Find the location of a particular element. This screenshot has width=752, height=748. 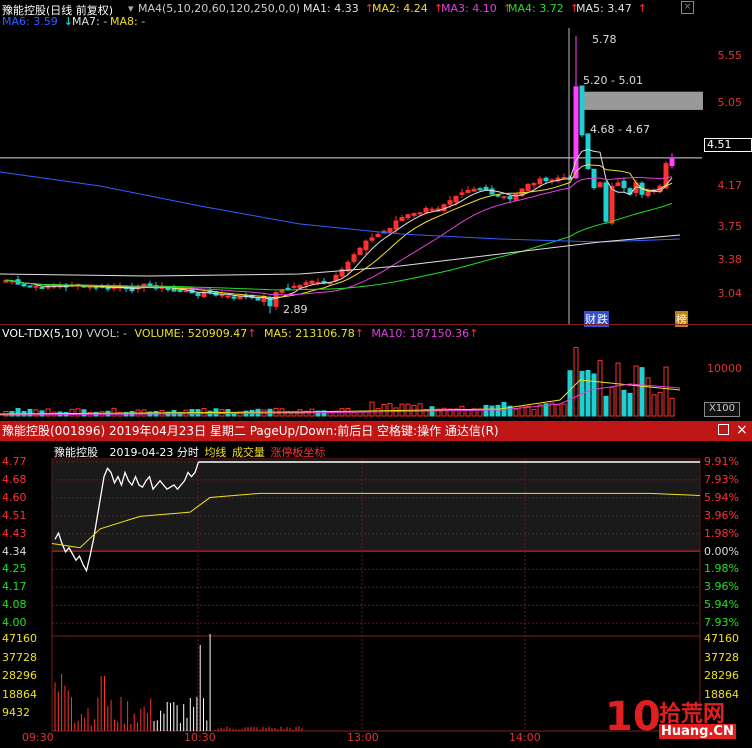

price-axis-tick: 4.08 is located at coordinates (14, 605).